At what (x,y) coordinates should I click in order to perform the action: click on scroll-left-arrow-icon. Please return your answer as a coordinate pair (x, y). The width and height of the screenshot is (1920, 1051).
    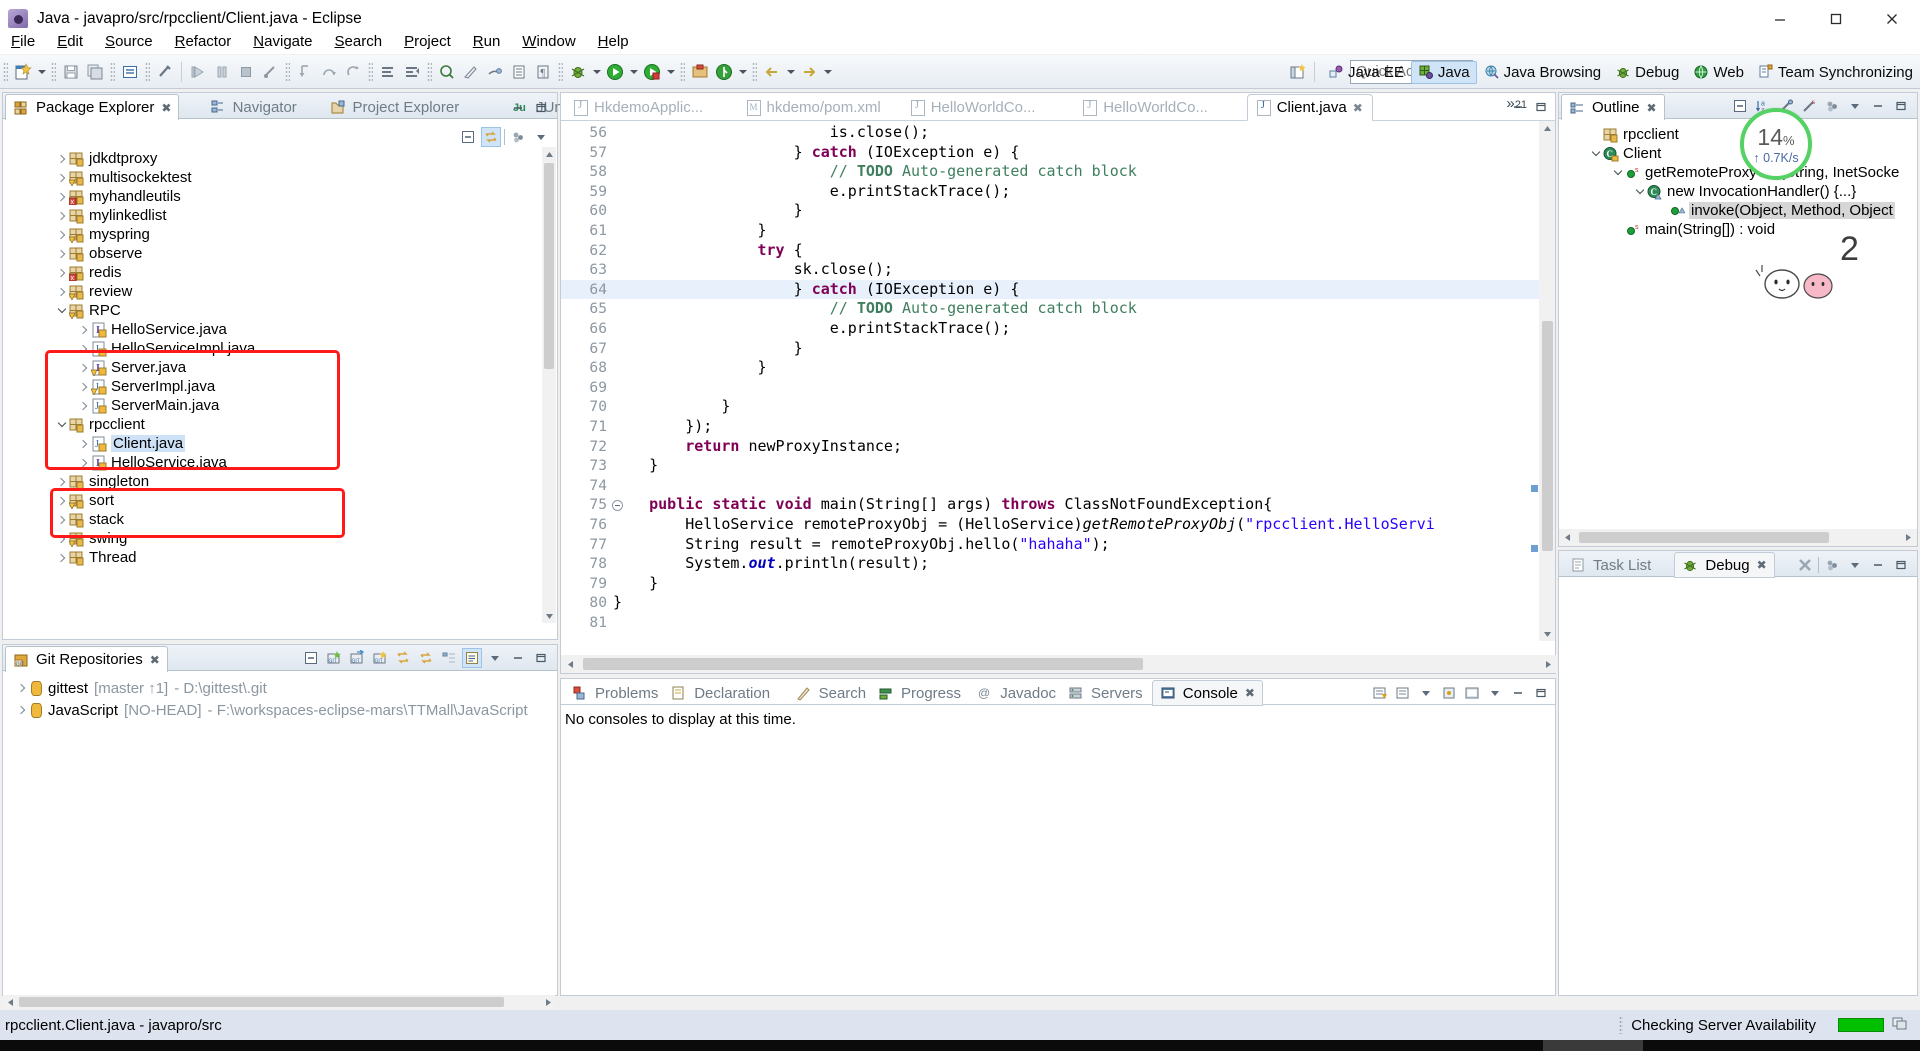
    Looking at the image, I should click on (10, 1002).